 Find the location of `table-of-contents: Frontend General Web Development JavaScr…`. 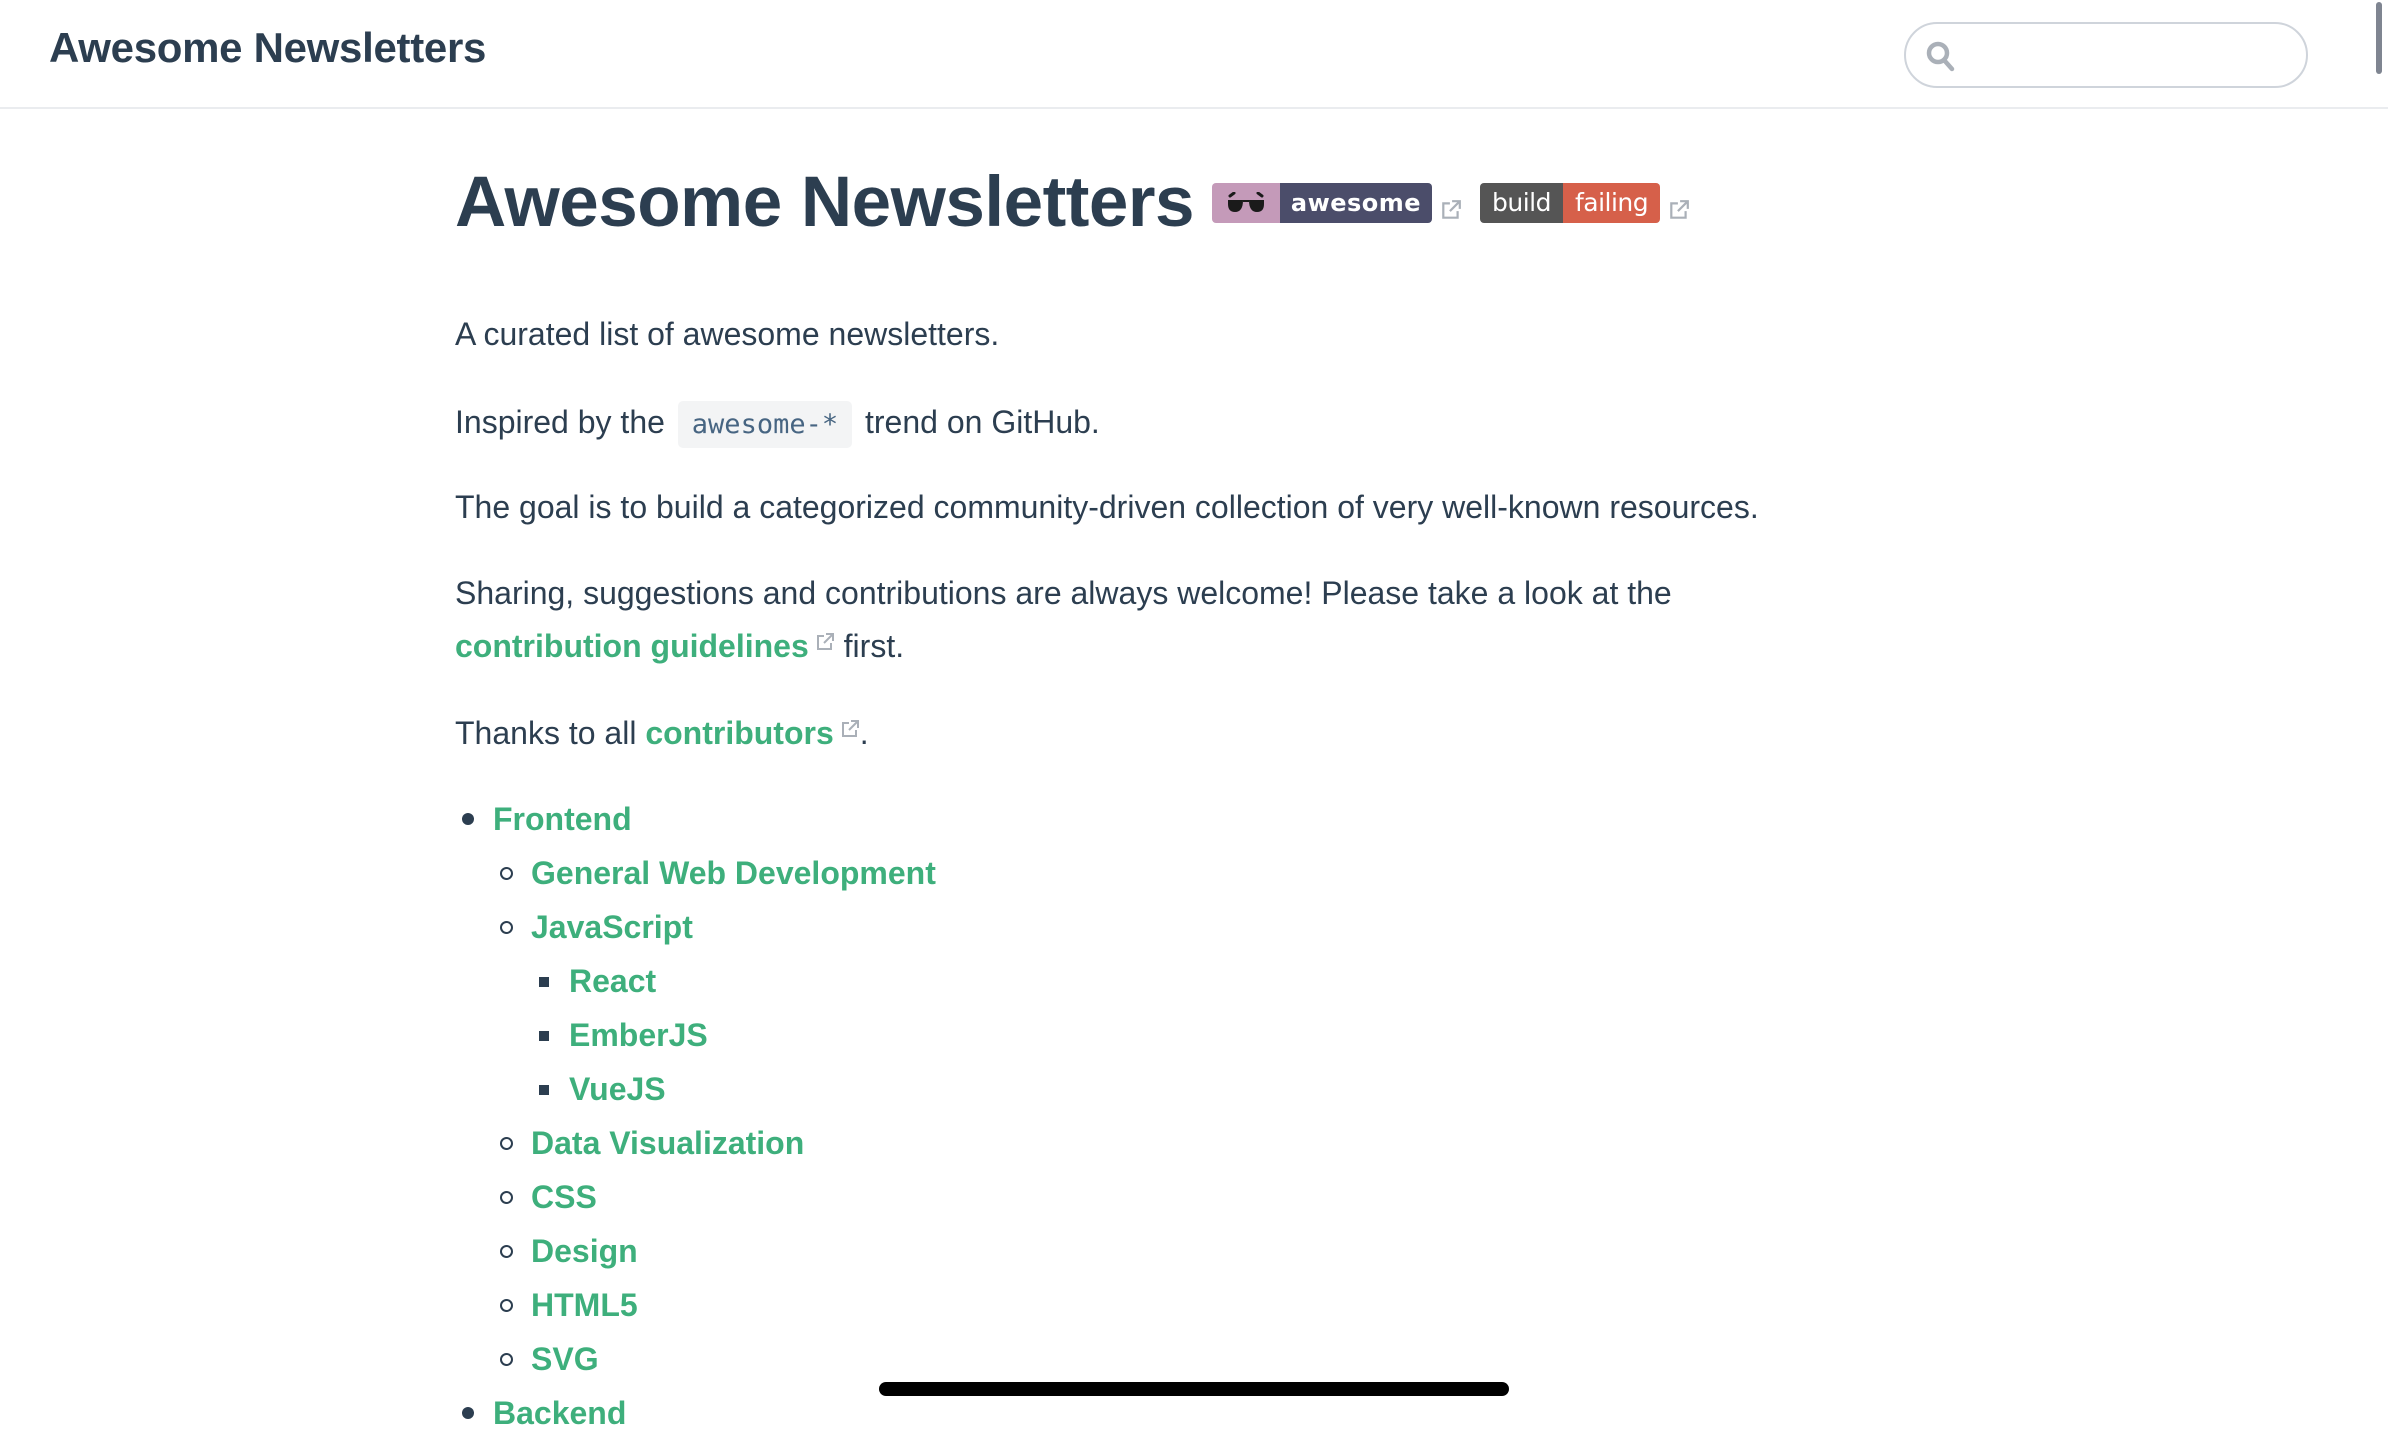

table-of-contents: Frontend General Web Development JavaScr… is located at coordinates (695, 1116).